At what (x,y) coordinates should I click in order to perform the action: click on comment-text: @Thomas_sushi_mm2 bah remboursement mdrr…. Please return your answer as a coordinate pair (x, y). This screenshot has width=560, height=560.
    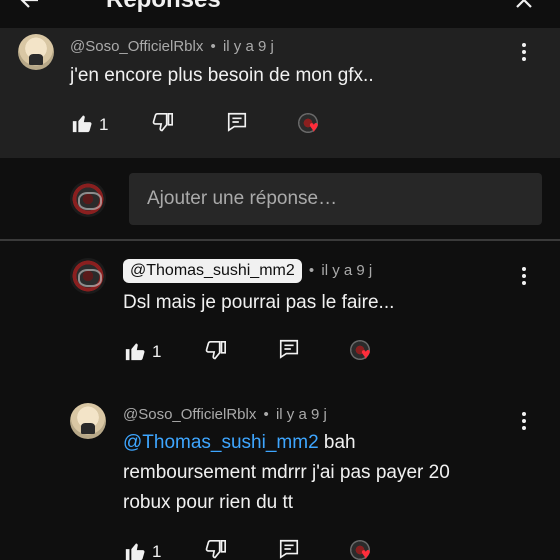
    Looking at the image, I should click on (286, 472).